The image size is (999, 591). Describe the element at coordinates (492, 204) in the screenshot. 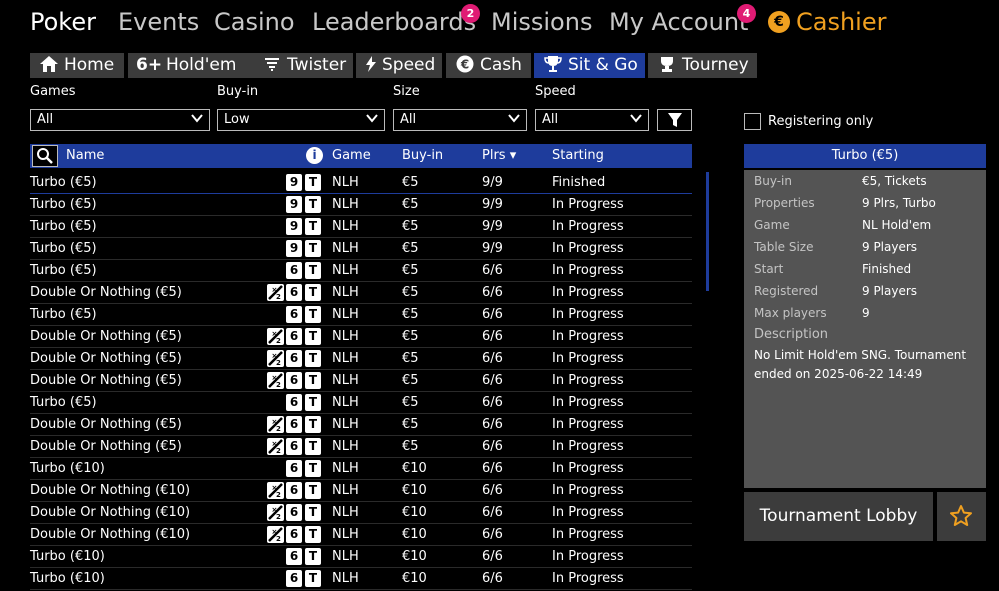

I see `row-players: 9/9` at that location.